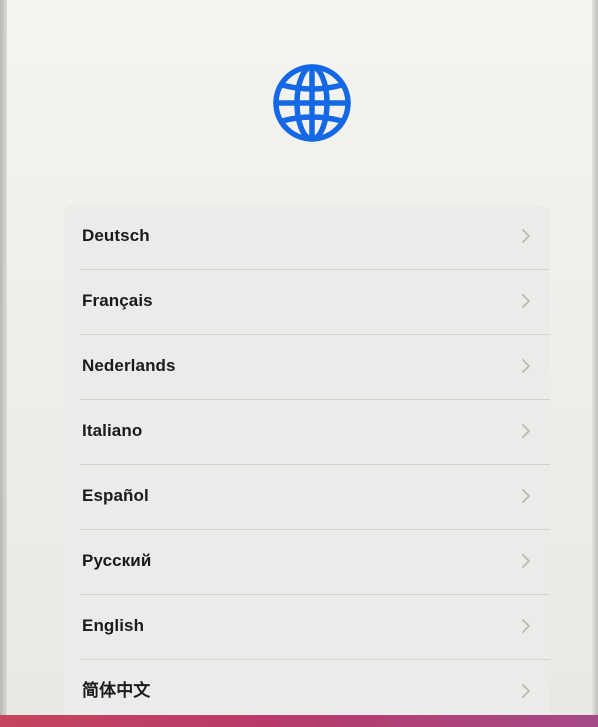 The image size is (598, 727). Describe the element at coordinates (307, 627) in the screenshot. I see `language-row-english: English` at that location.